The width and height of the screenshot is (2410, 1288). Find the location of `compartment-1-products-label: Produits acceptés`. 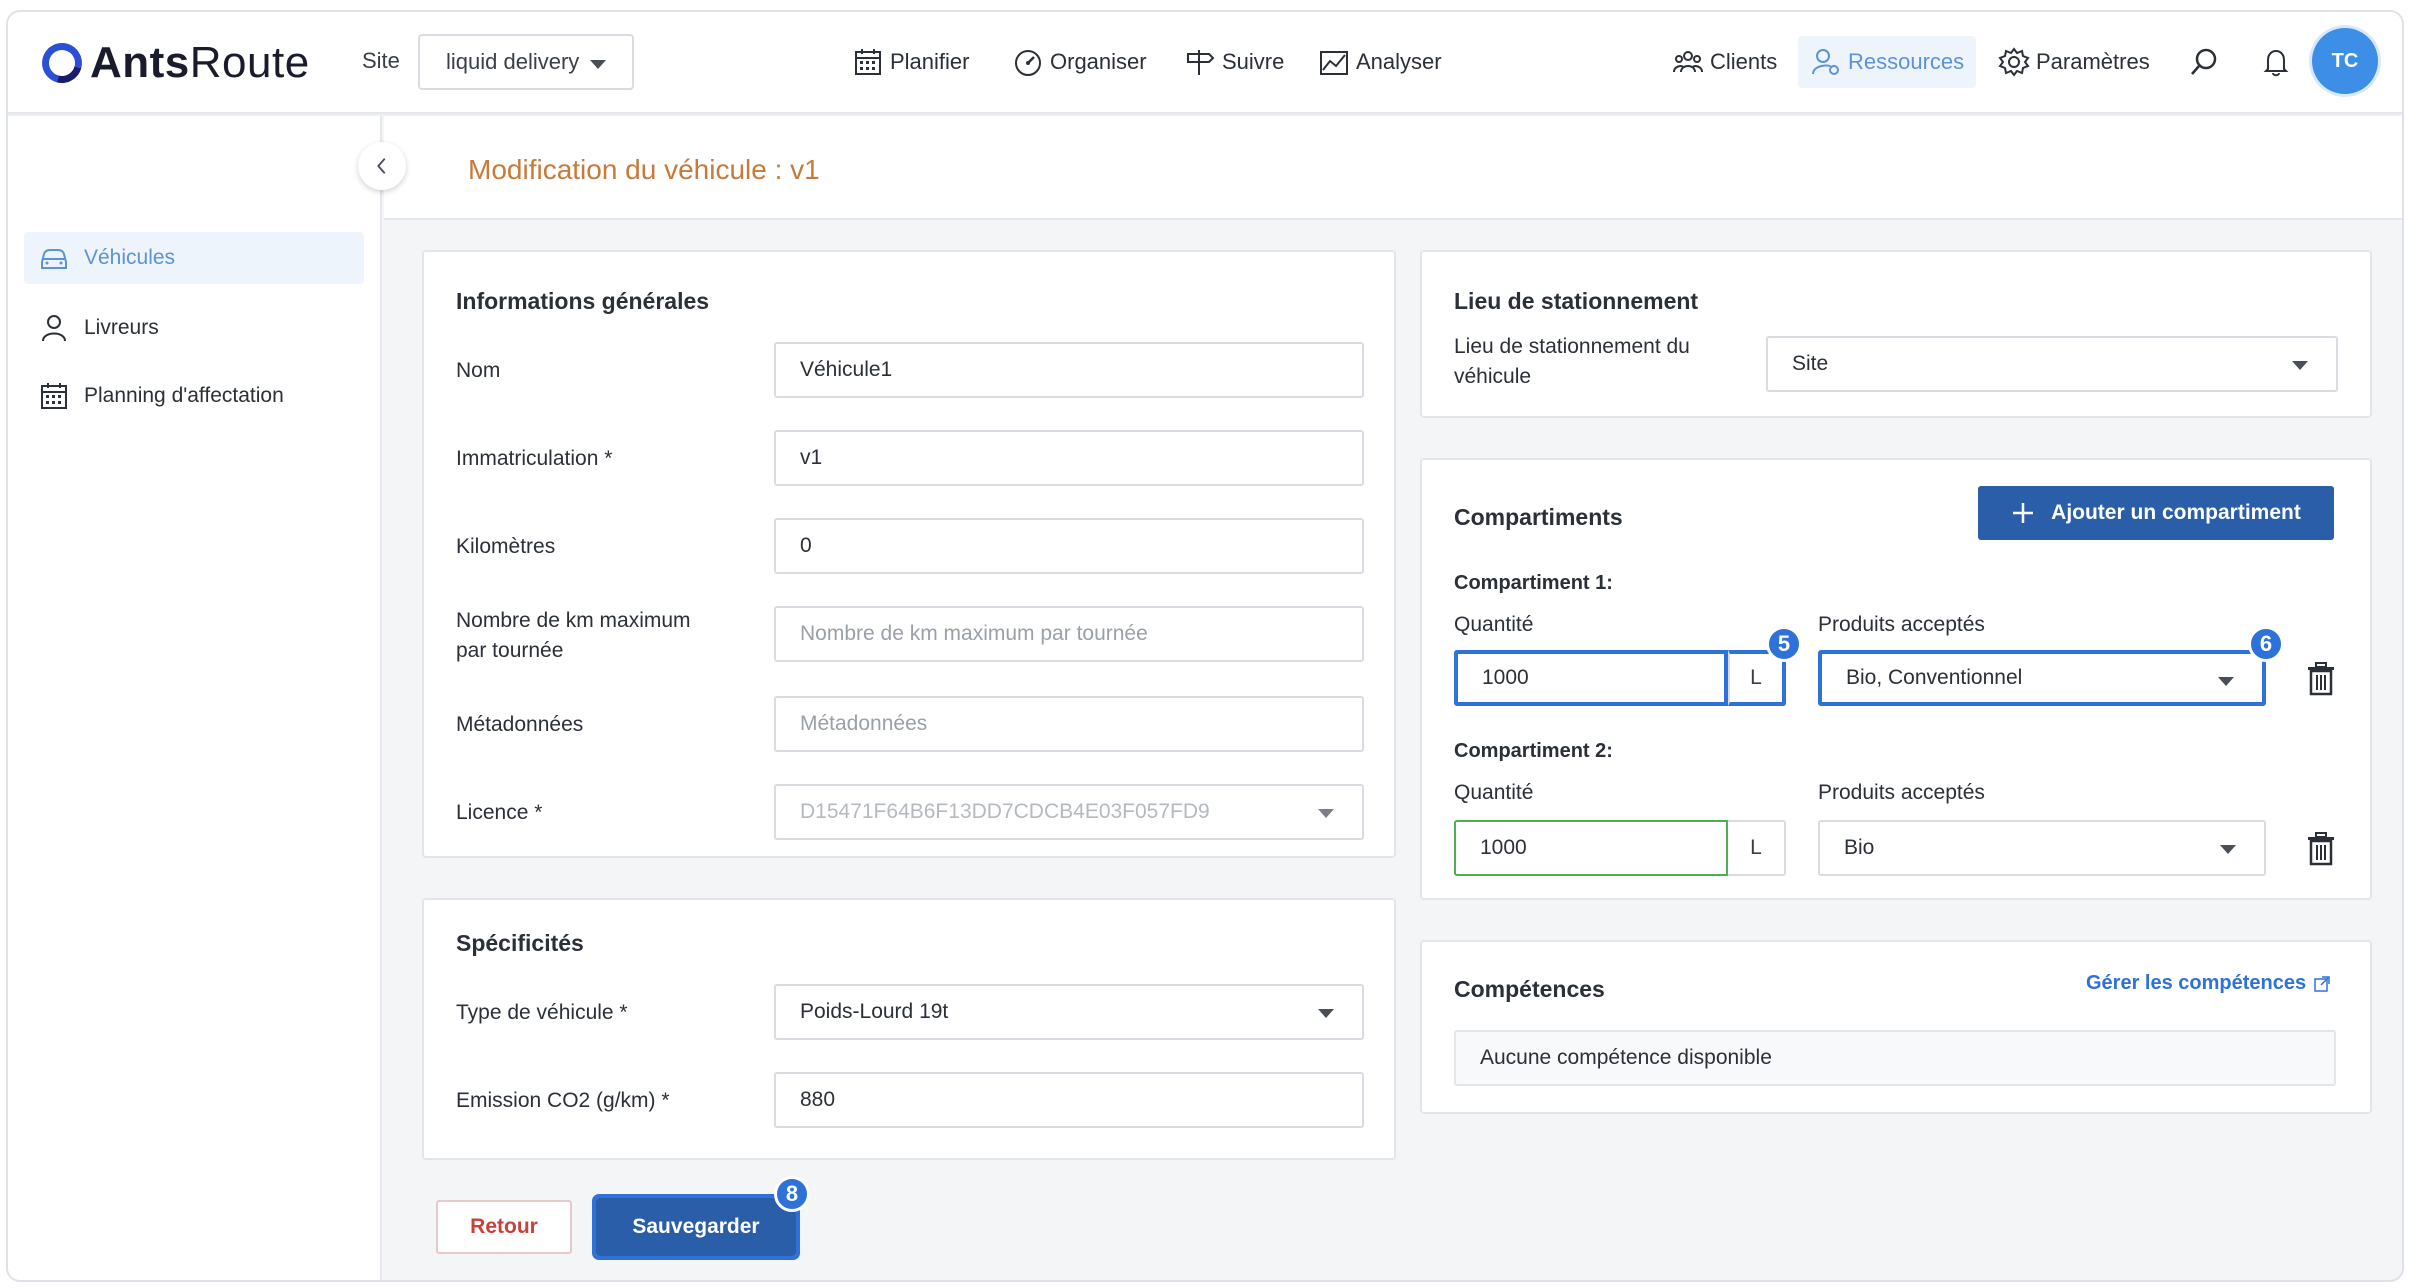

compartment-1-products-label: Produits acceptés is located at coordinates (1901, 624).